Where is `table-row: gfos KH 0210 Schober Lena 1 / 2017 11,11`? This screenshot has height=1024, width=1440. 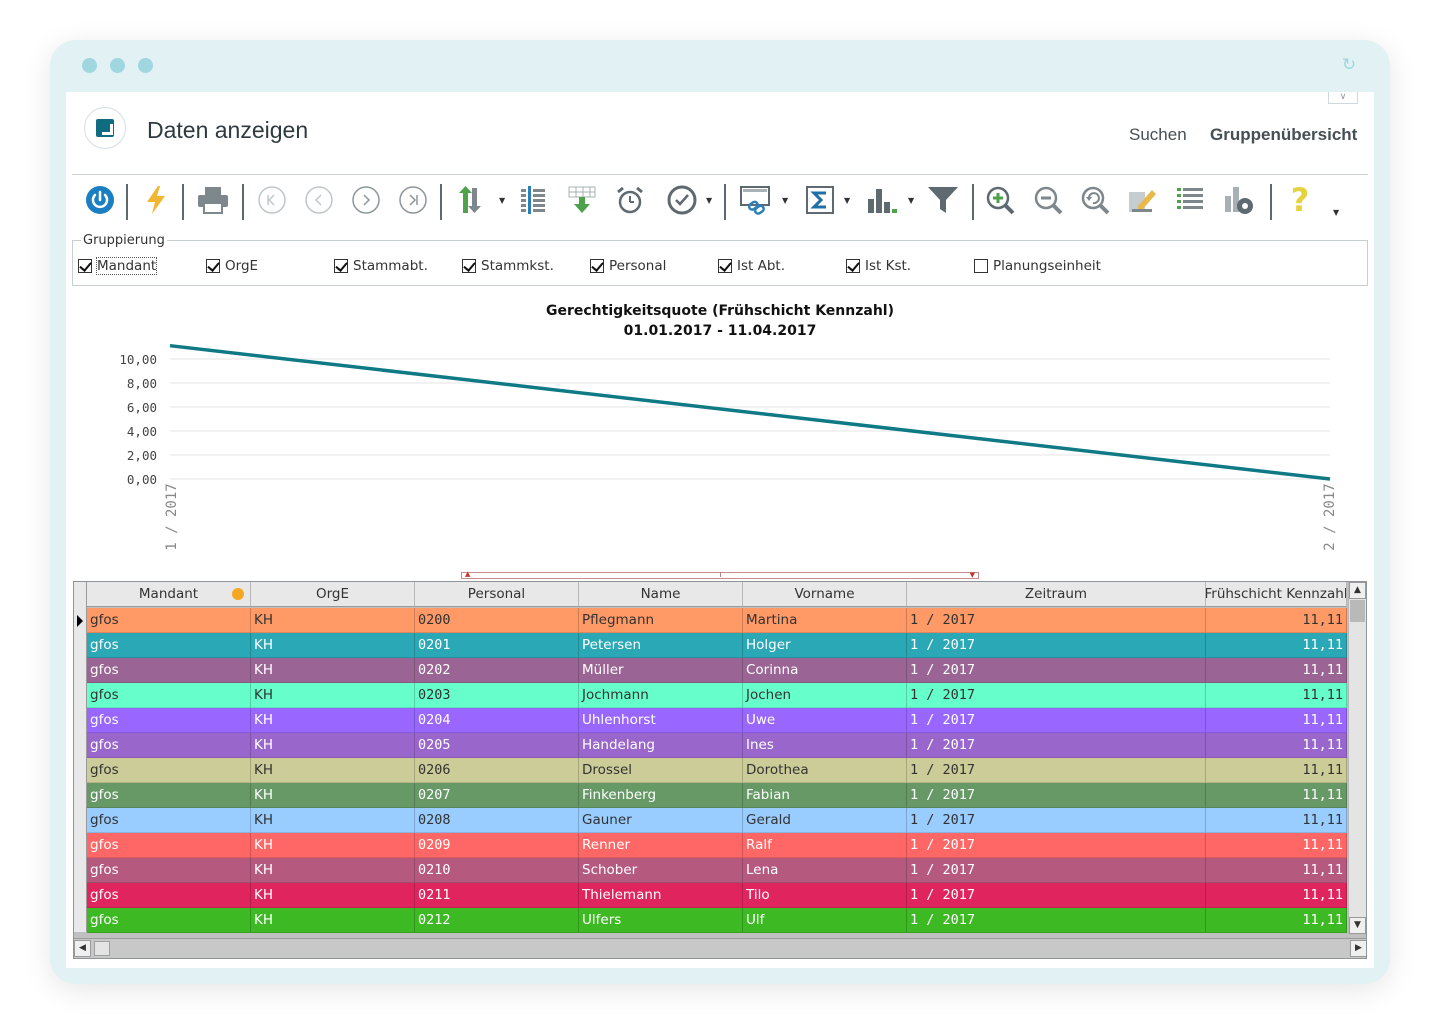 table-row: gfos KH 0210 Schober Lena 1 / 2017 11,11 is located at coordinates (717, 870).